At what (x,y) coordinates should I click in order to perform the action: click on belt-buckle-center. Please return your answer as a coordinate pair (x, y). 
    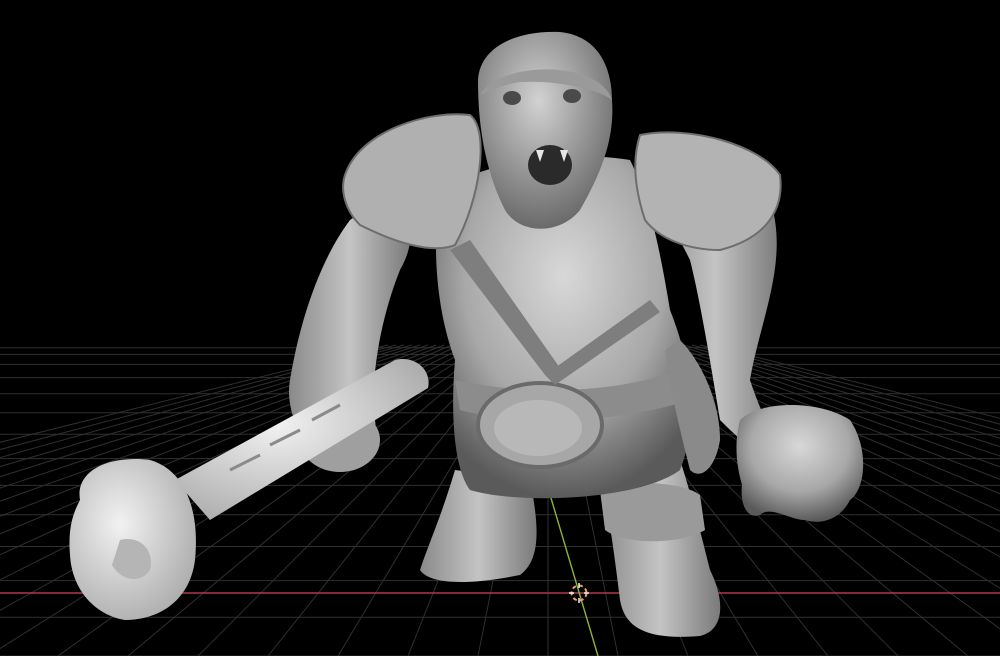
    Looking at the image, I should click on (538, 428).